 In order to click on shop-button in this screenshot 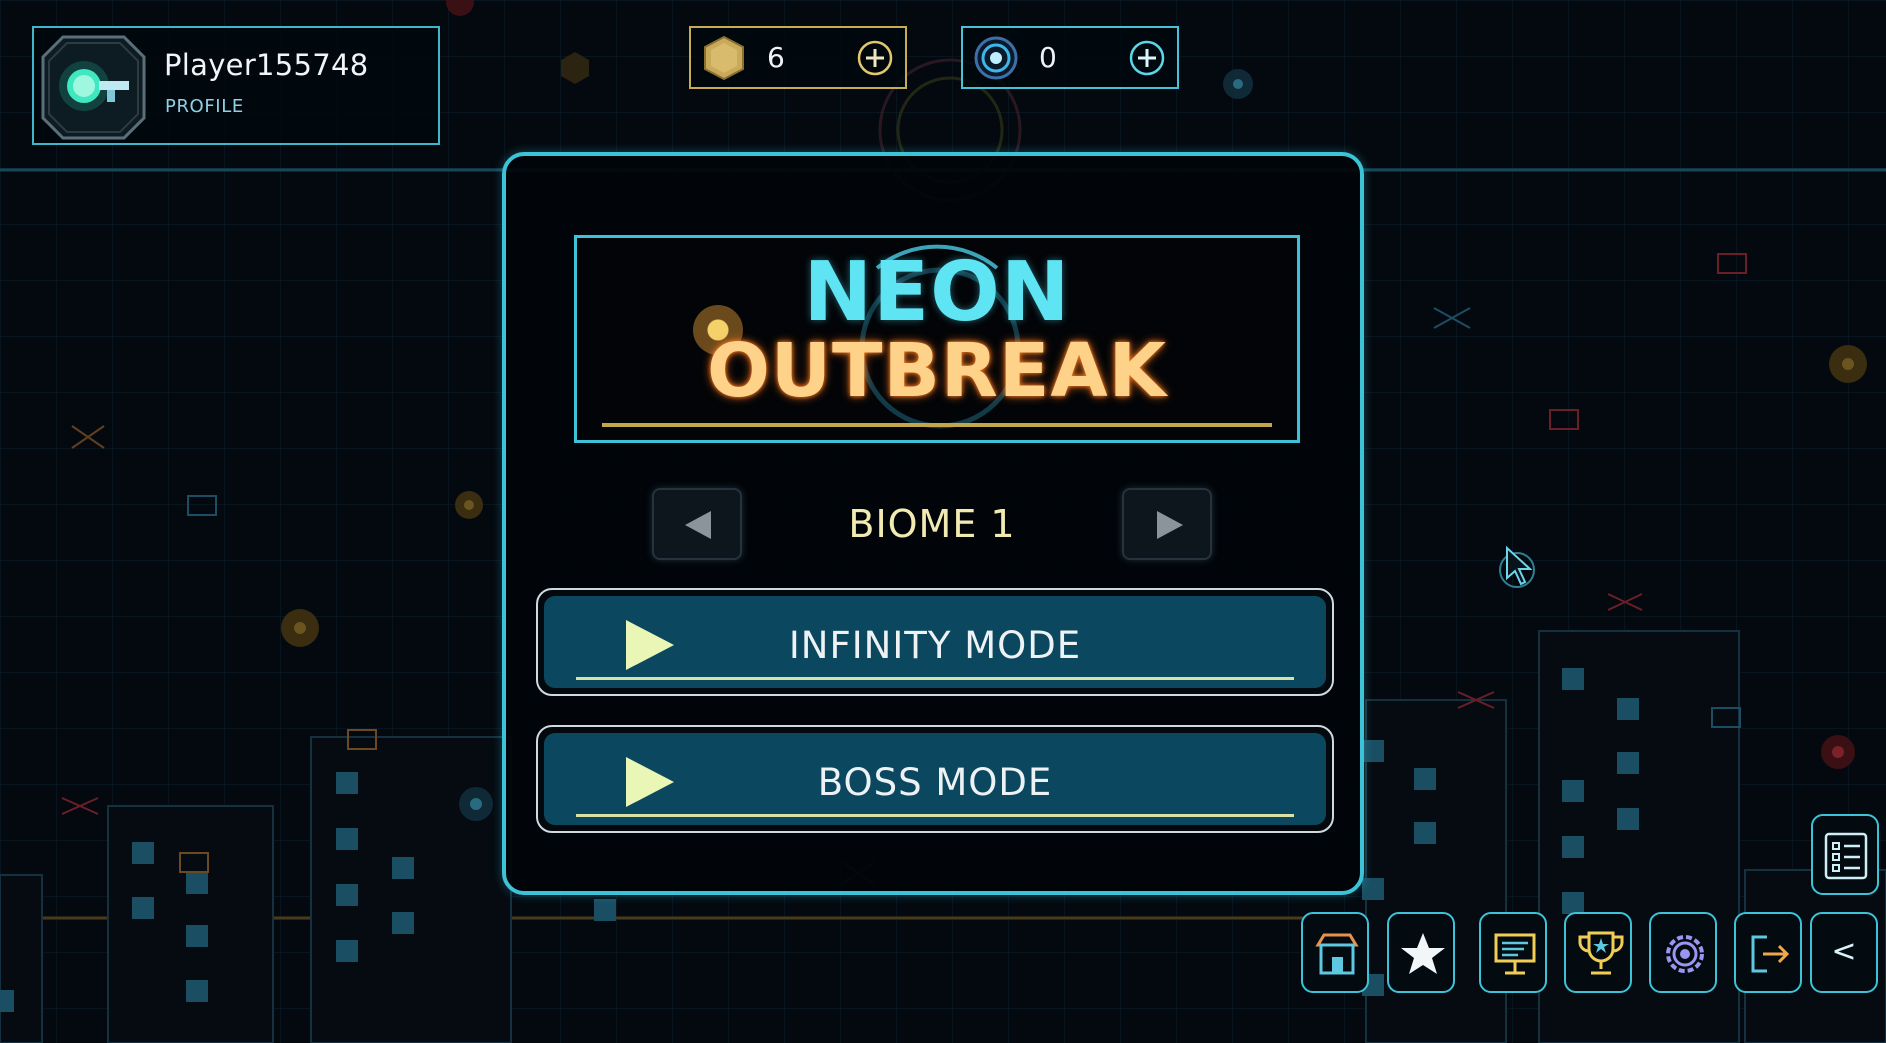, I will do `click(1335, 952)`.